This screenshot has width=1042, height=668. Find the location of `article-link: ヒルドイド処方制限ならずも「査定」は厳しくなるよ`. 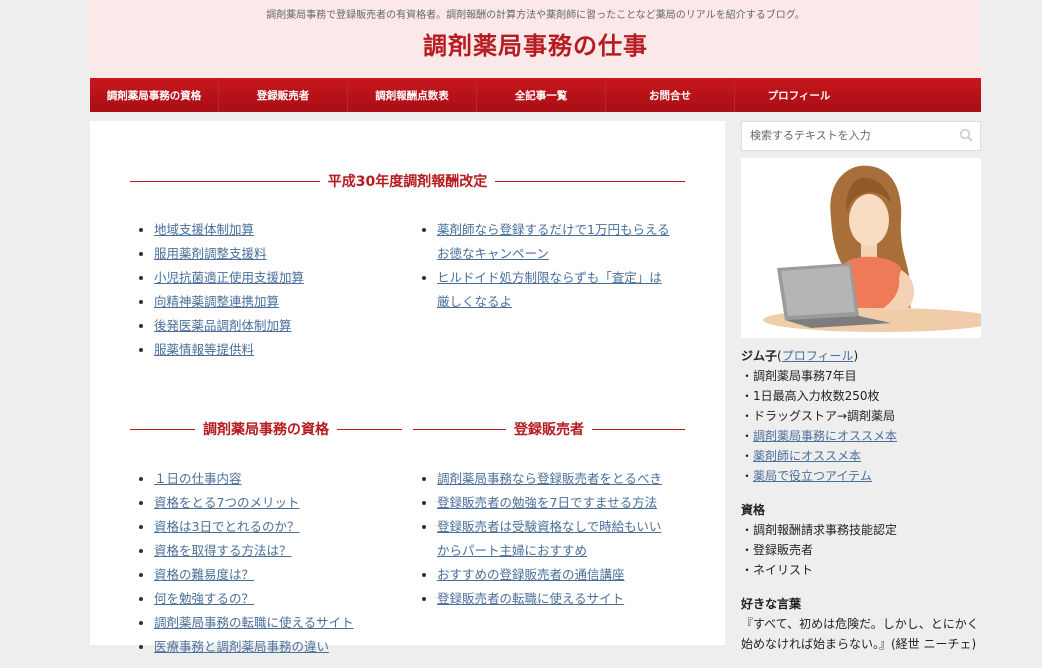

article-link: ヒルドイド処方制限ならずも「査定」は厳しくなるよ is located at coordinates (549, 289).